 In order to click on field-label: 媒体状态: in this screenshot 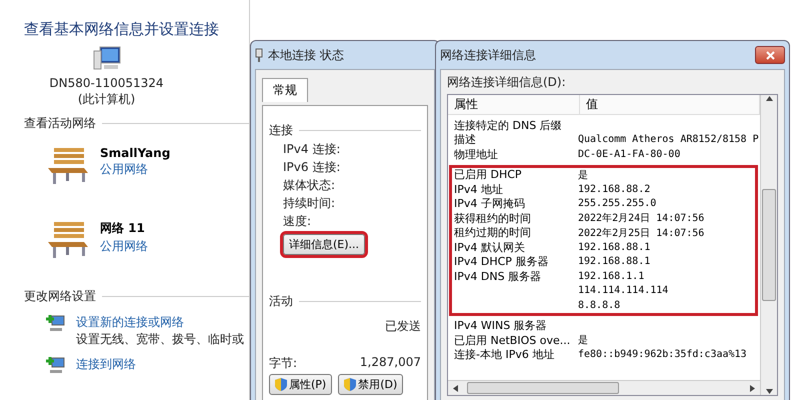, I will do `click(309, 185)`.